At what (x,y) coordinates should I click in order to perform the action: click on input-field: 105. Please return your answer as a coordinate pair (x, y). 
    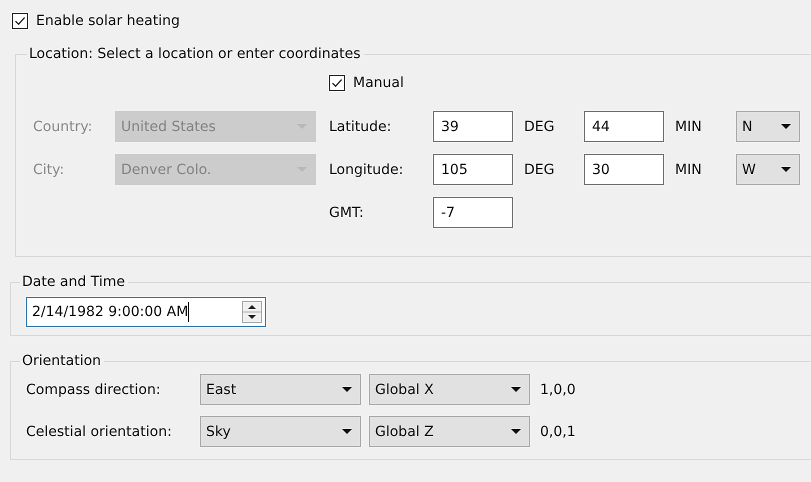
    Looking at the image, I should click on (473, 169).